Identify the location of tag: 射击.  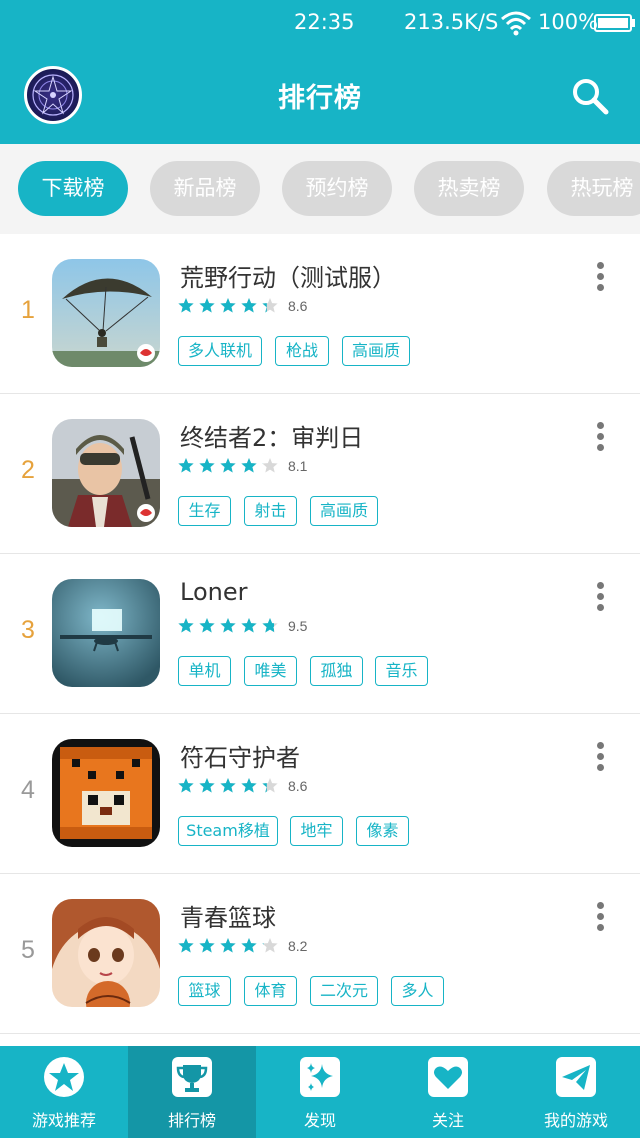
(270, 511).